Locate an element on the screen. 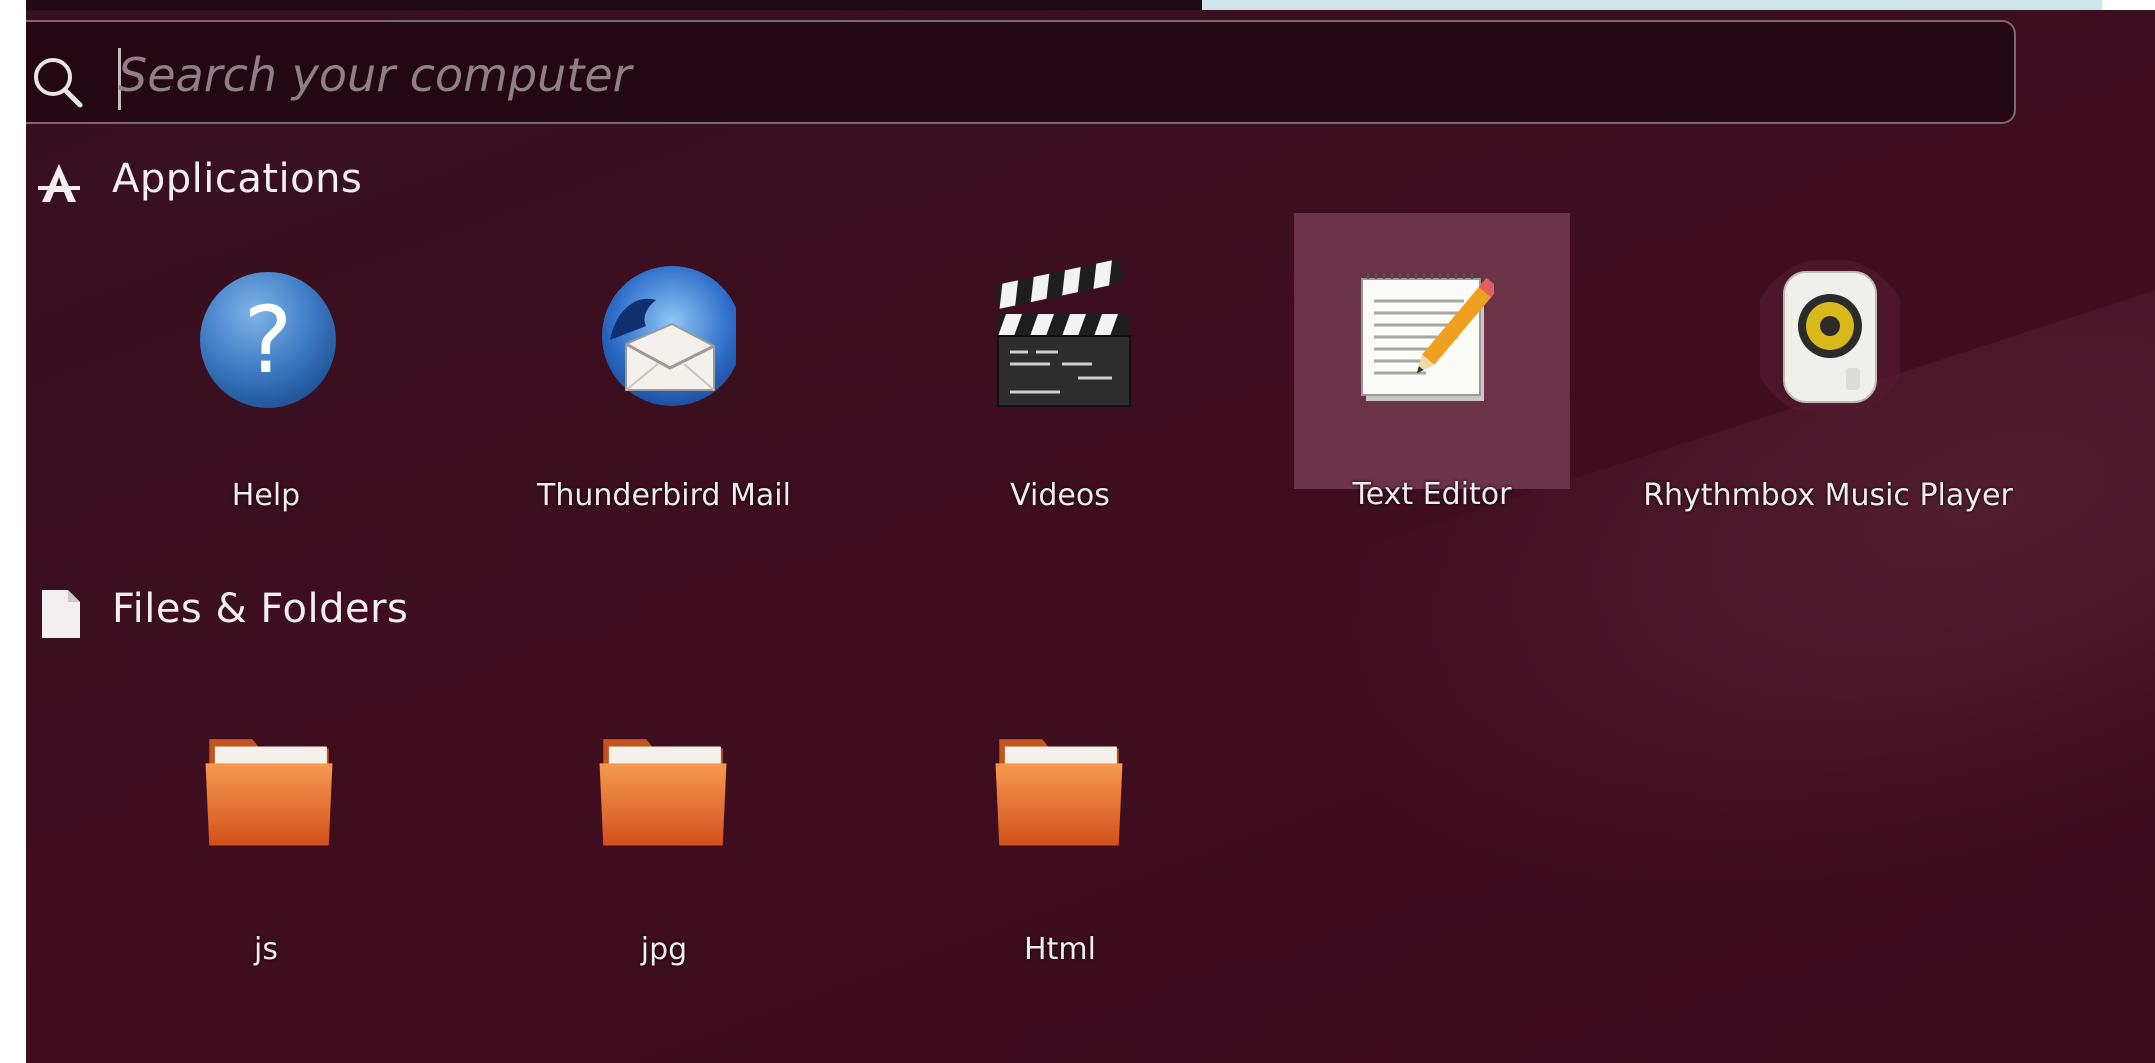  folder-tile-js: js is located at coordinates (266, 814).